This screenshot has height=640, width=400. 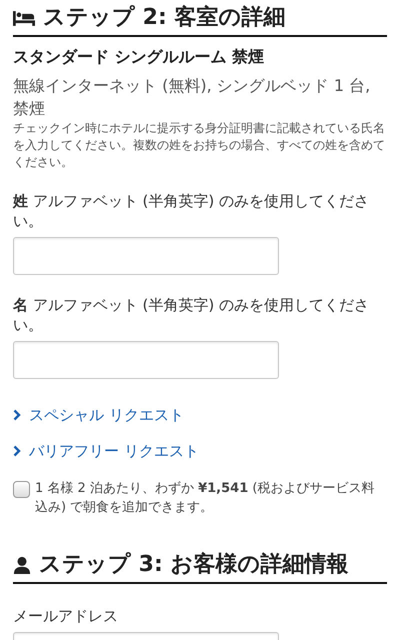 What do you see at coordinates (192, 97) in the screenshot?
I see `amenities-text: 無線インターネット (無料), シングルベッド 1 台, 禁煙` at bounding box center [192, 97].